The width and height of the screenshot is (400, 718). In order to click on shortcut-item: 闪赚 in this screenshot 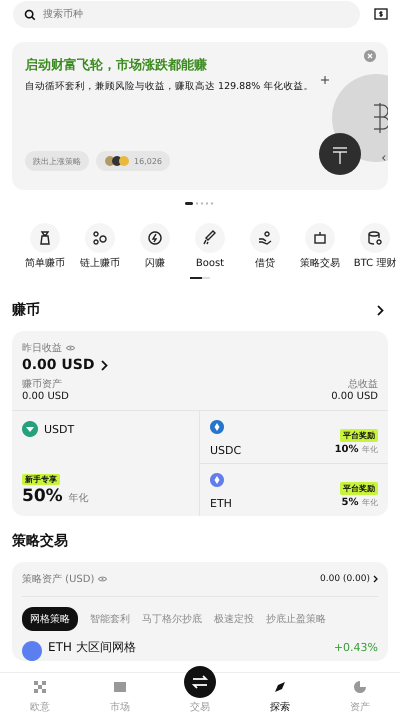, I will do `click(155, 247)`.